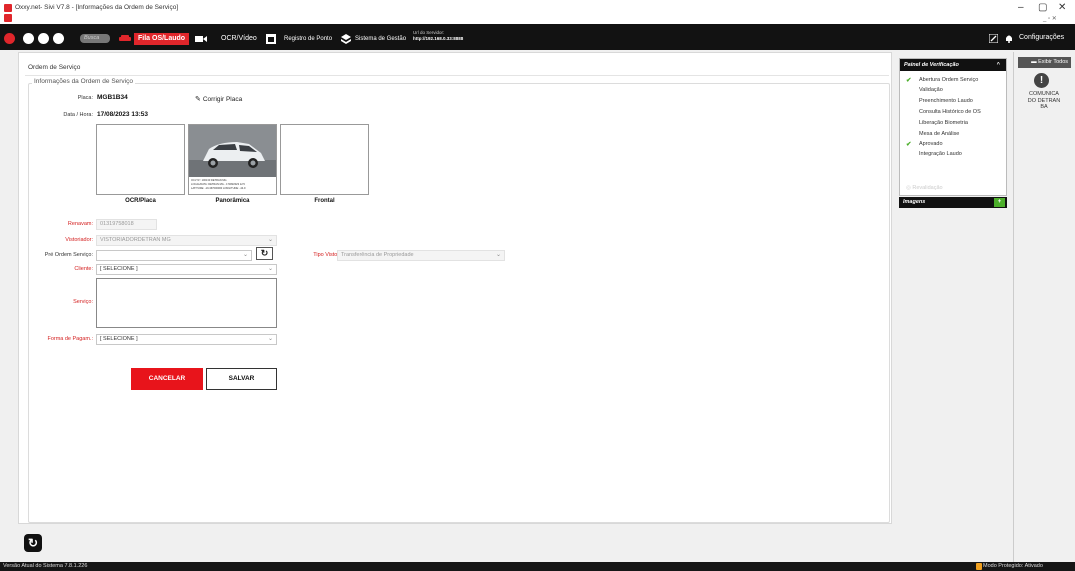 The image size is (1075, 571). Describe the element at coordinates (943, 123) in the screenshot. I see `panel-item: Liberação Biometria` at that location.